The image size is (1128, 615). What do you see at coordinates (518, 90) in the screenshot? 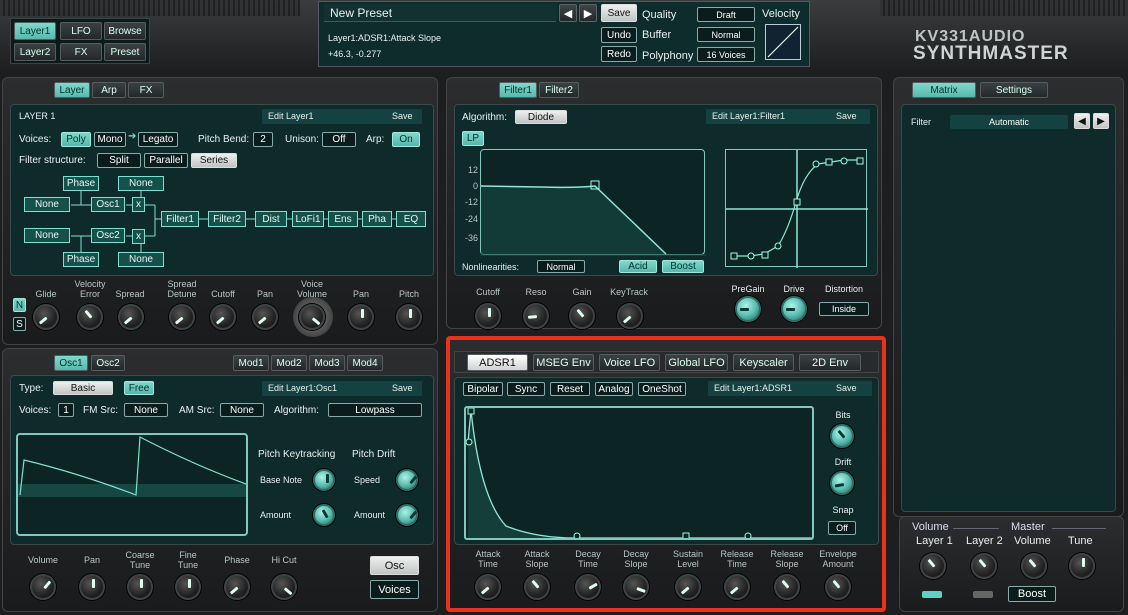
I see `tab-filter1: Filter1` at bounding box center [518, 90].